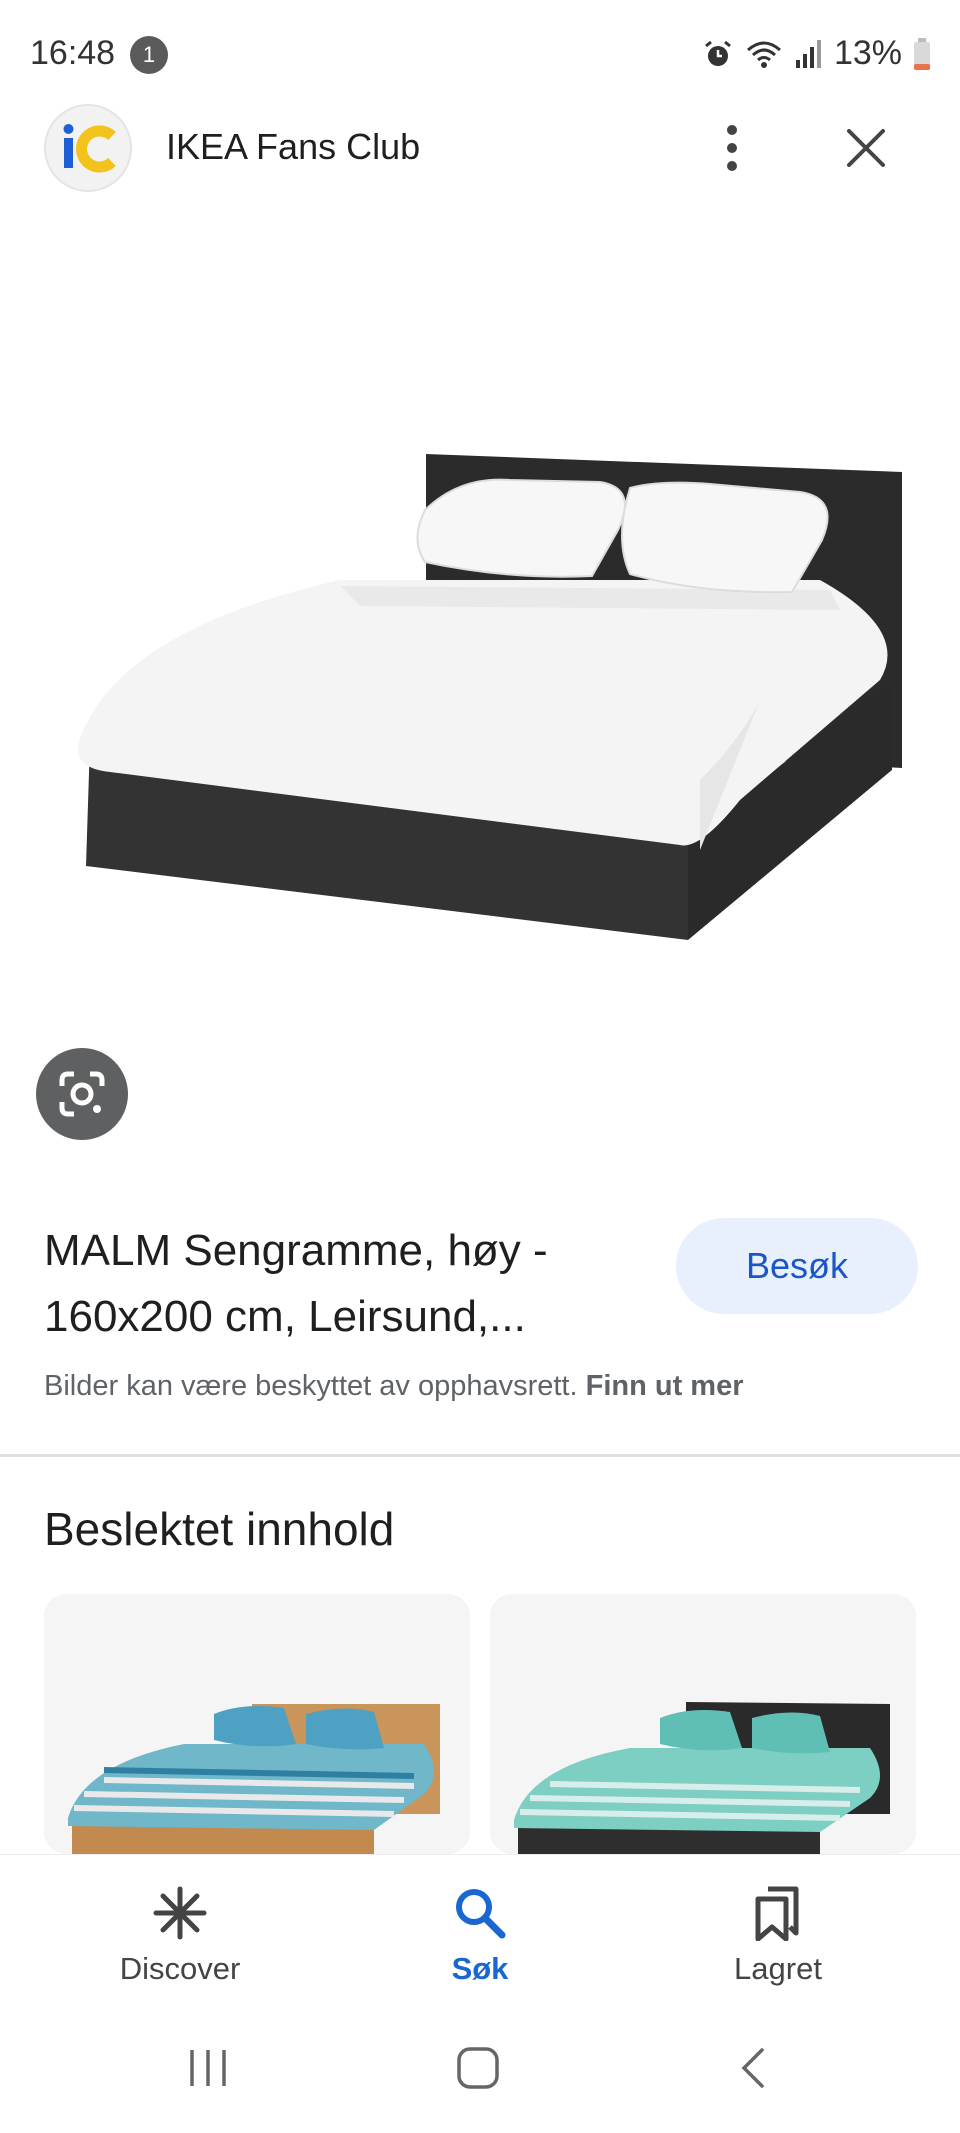  Describe the element at coordinates (778, 1968) in the screenshot. I see `nav-saved-label: Lagret` at that location.